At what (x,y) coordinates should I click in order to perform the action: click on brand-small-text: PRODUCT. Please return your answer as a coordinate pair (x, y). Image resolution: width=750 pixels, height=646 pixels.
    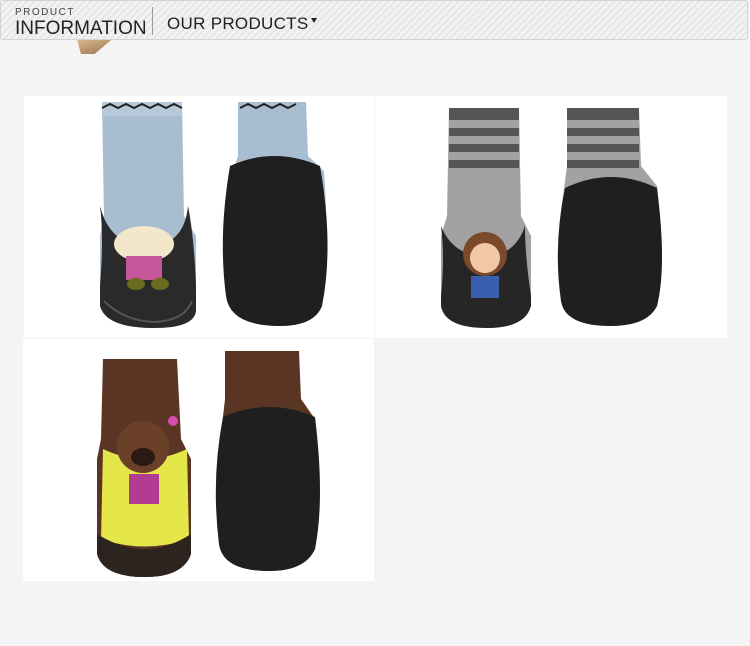
    Looking at the image, I should click on (45, 12).